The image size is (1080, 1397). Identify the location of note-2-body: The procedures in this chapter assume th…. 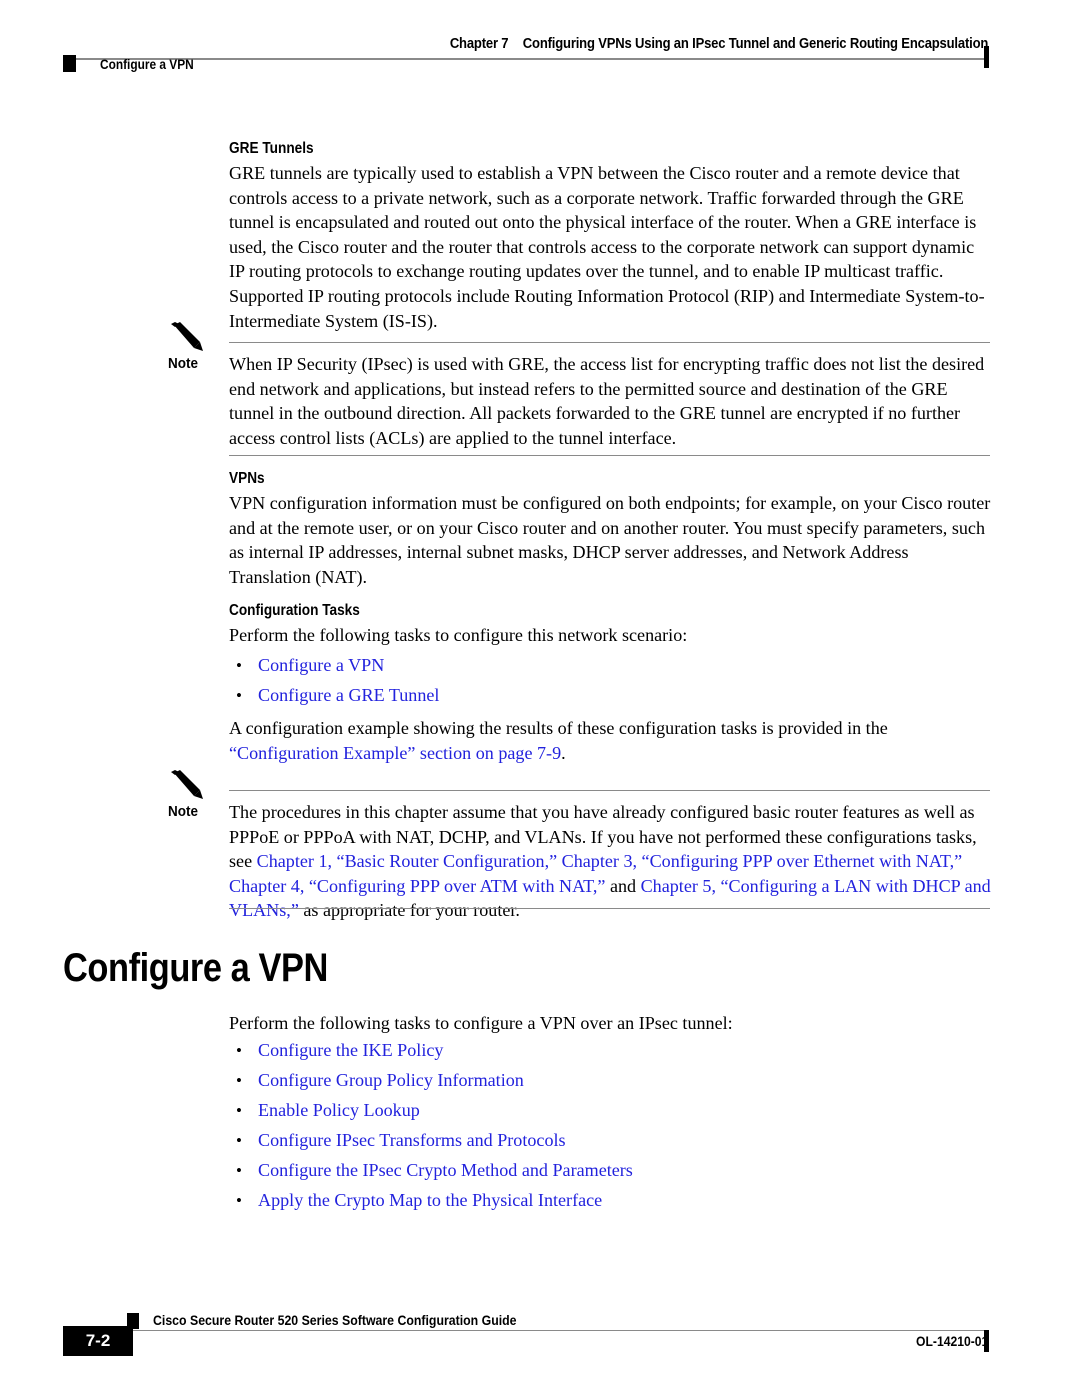
(610, 861).